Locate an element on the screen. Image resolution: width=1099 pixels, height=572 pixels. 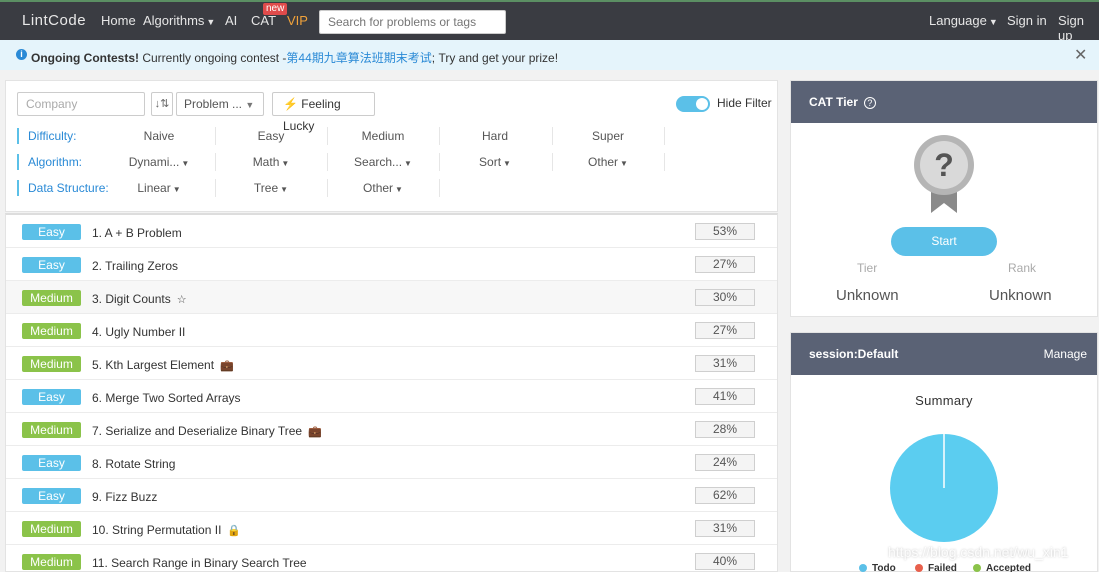
problem-title-link: 2. Trailing Zeros is located at coordinates (135, 266).